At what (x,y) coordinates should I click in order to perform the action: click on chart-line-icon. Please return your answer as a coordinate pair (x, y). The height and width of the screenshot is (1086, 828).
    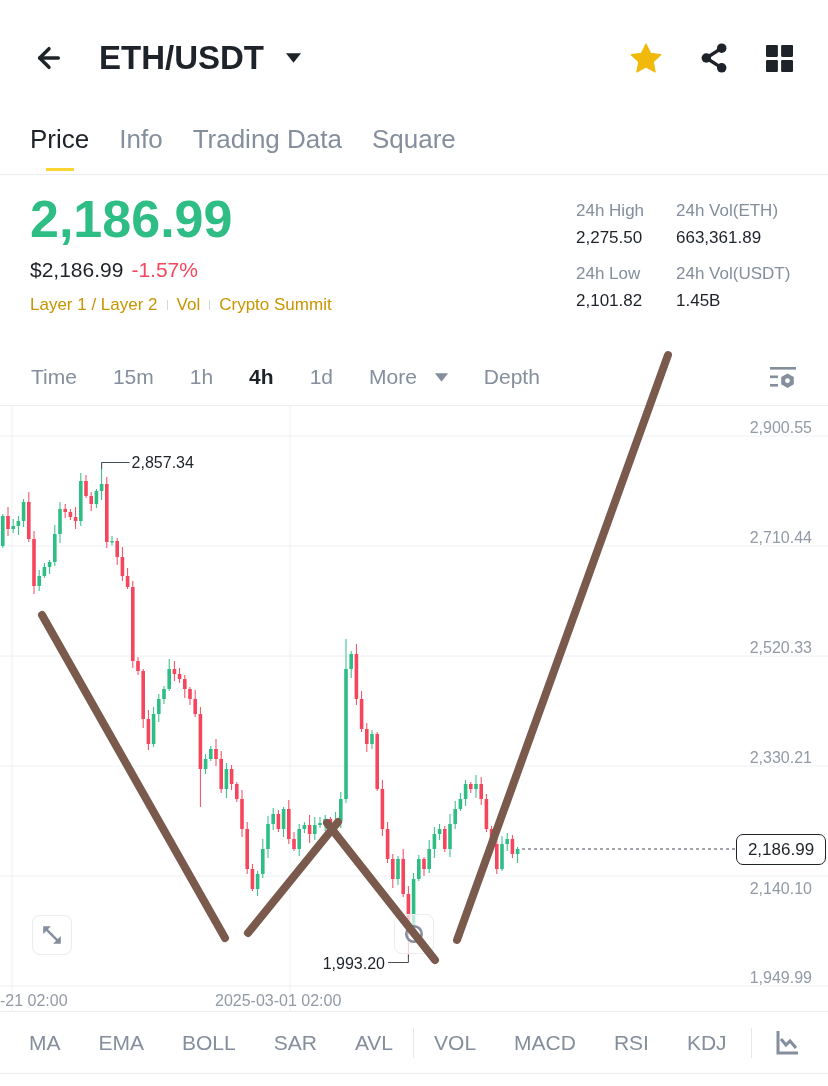
    Looking at the image, I should click on (786, 1042).